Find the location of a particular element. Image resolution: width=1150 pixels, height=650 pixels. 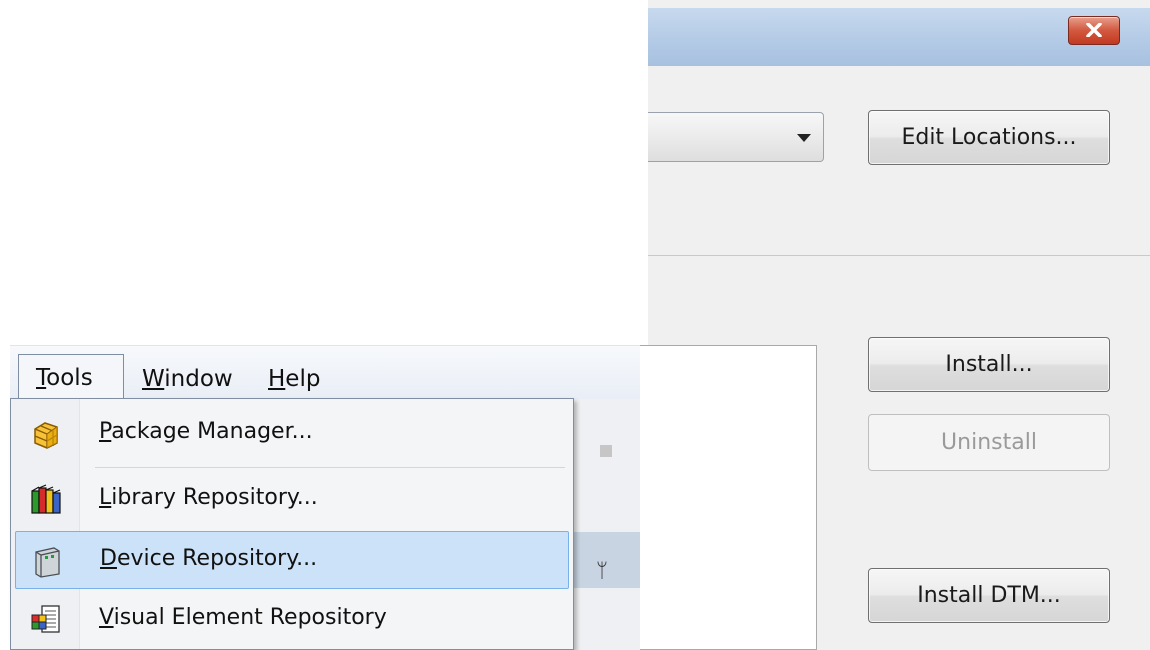

menu-bar: Tools Window Help is located at coordinates (325, 372).